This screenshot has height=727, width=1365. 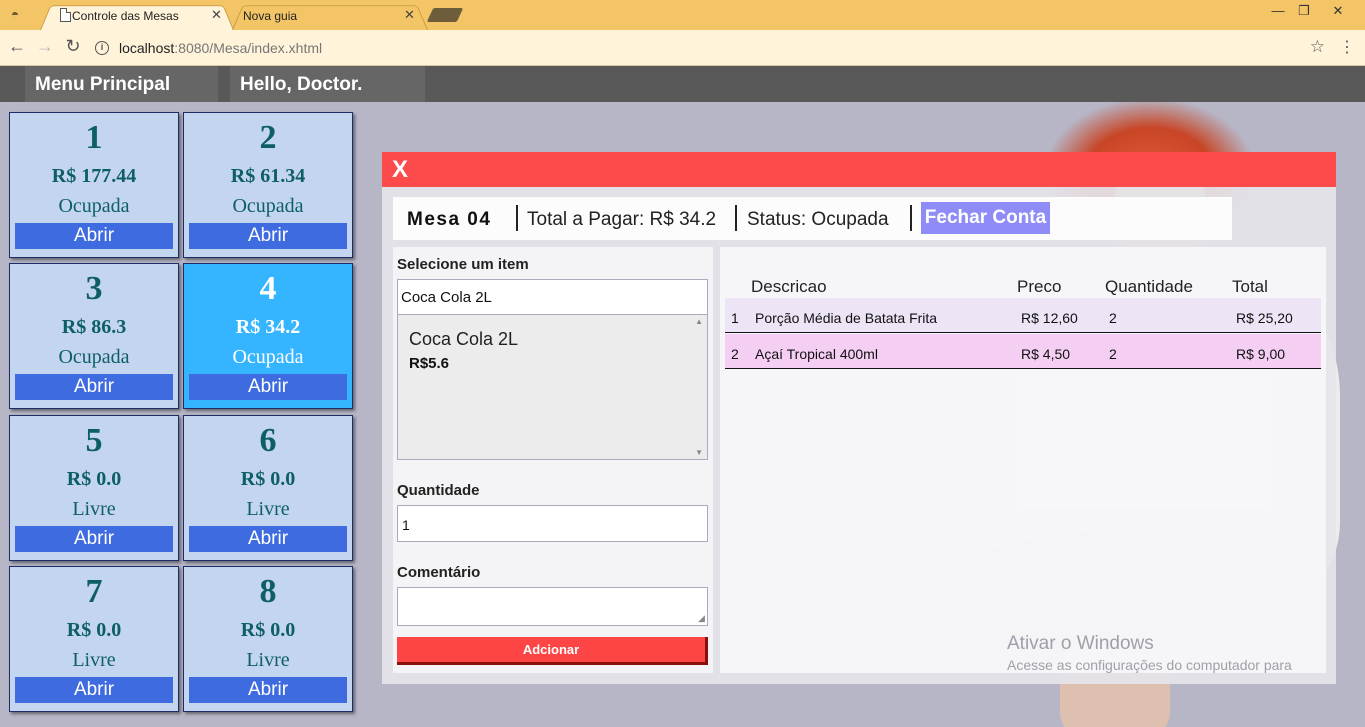 What do you see at coordinates (94, 327) in the screenshot?
I see `mesa-total: R$ 86.3` at bounding box center [94, 327].